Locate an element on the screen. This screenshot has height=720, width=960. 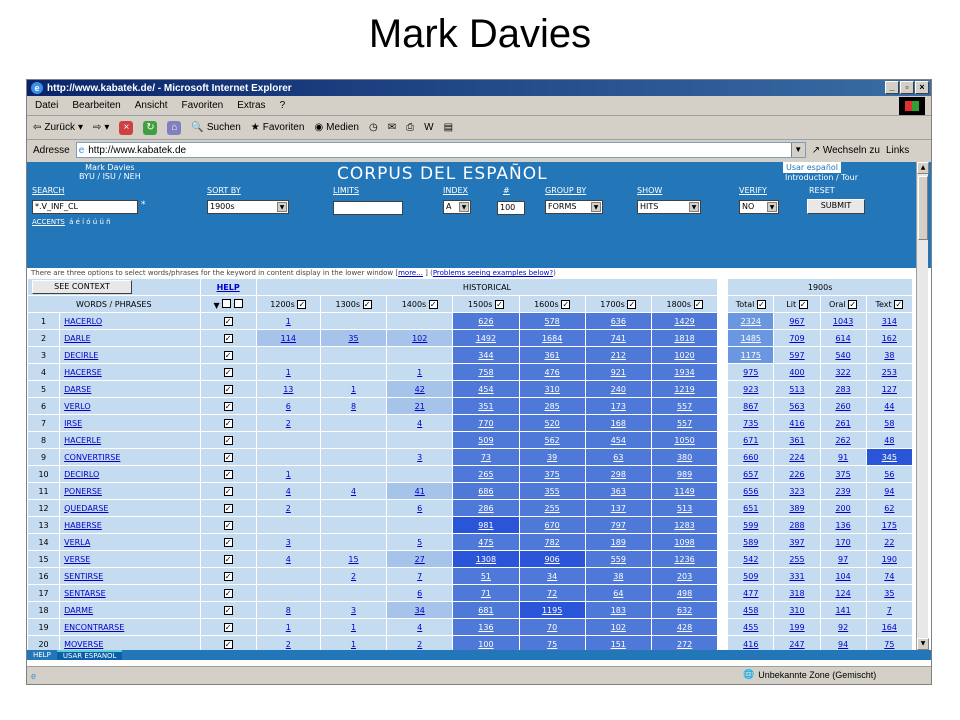
frequency-link: 255 is located at coordinates (551, 508).